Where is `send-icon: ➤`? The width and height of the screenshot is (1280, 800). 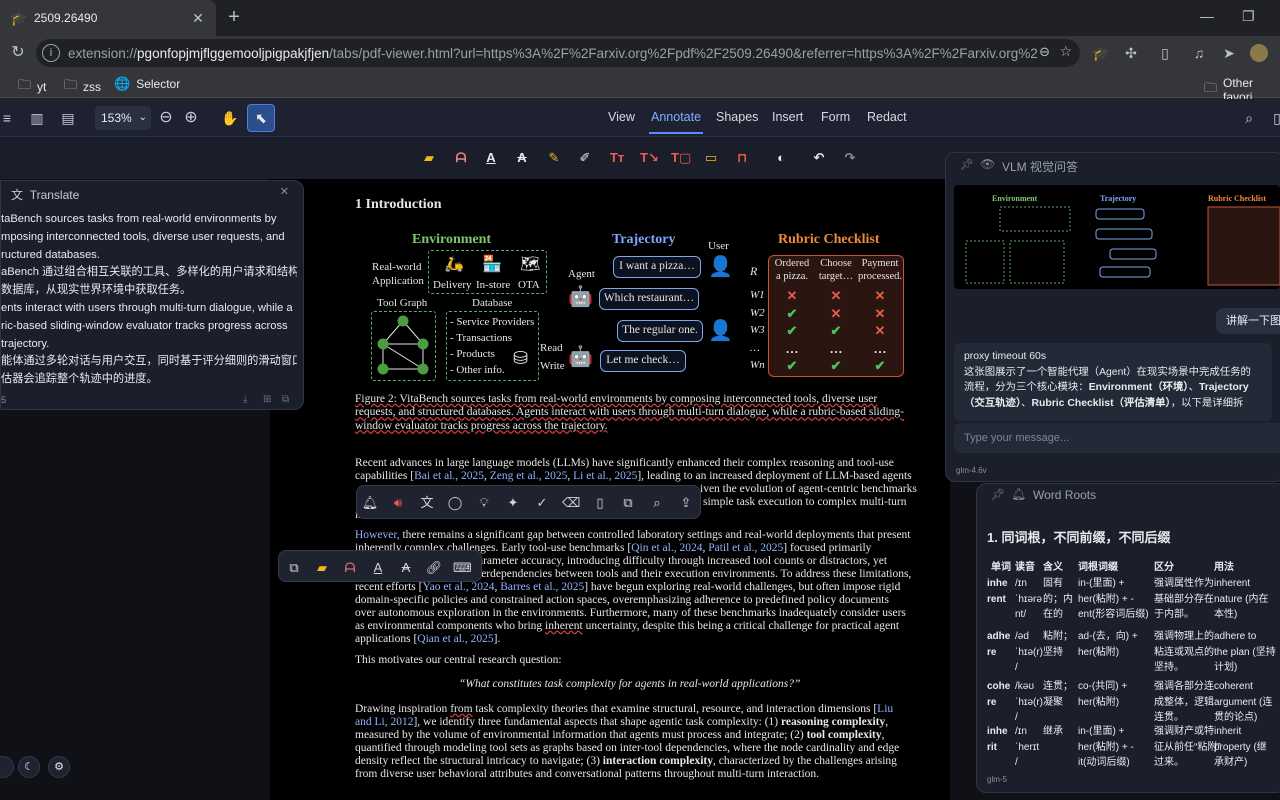 send-icon: ➤ is located at coordinates (1229, 53).